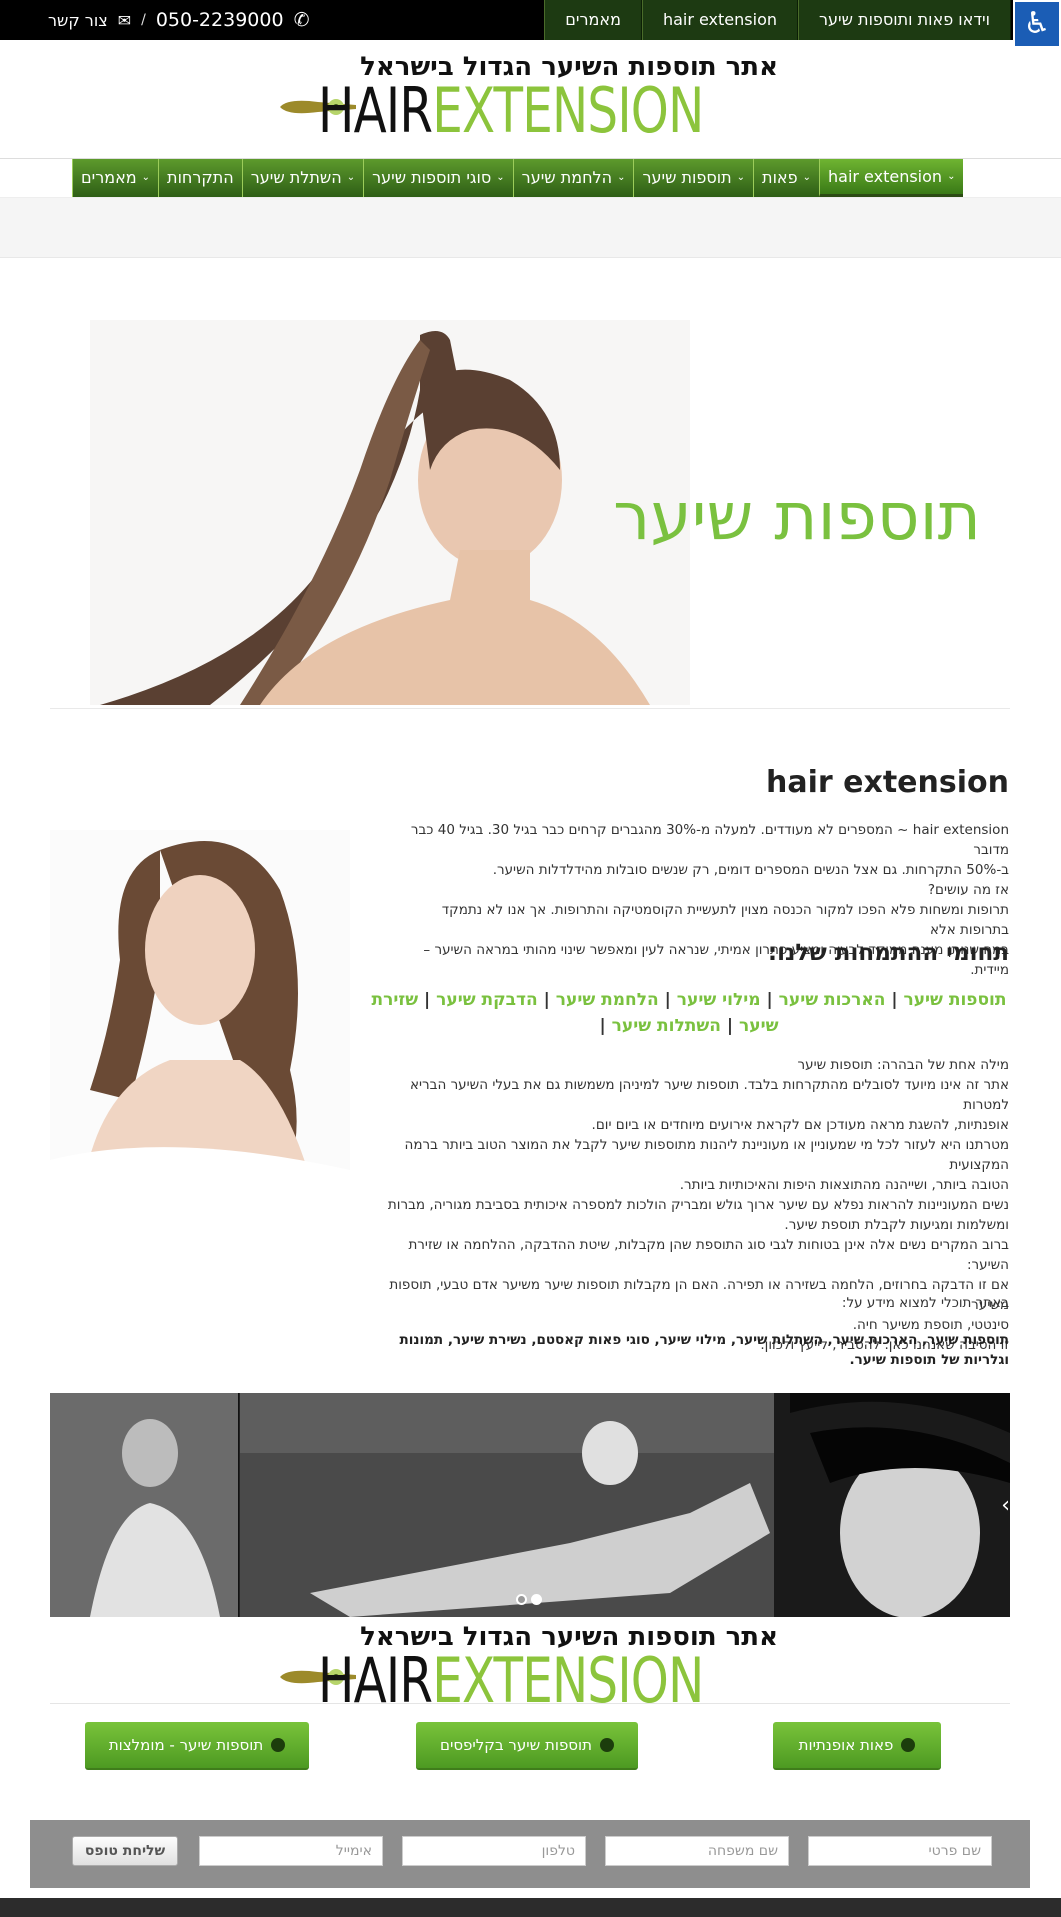 This screenshot has height=1917, width=1061. What do you see at coordinates (904, 20) in the screenshot?
I see `top-tab-video: וידאו פאות ותוספות שיער` at bounding box center [904, 20].